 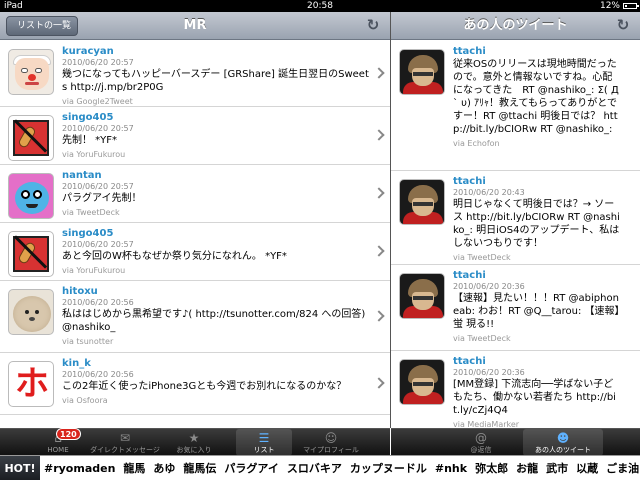 I want to click on tab-star: ★ お気に入り, so click(x=194, y=442).